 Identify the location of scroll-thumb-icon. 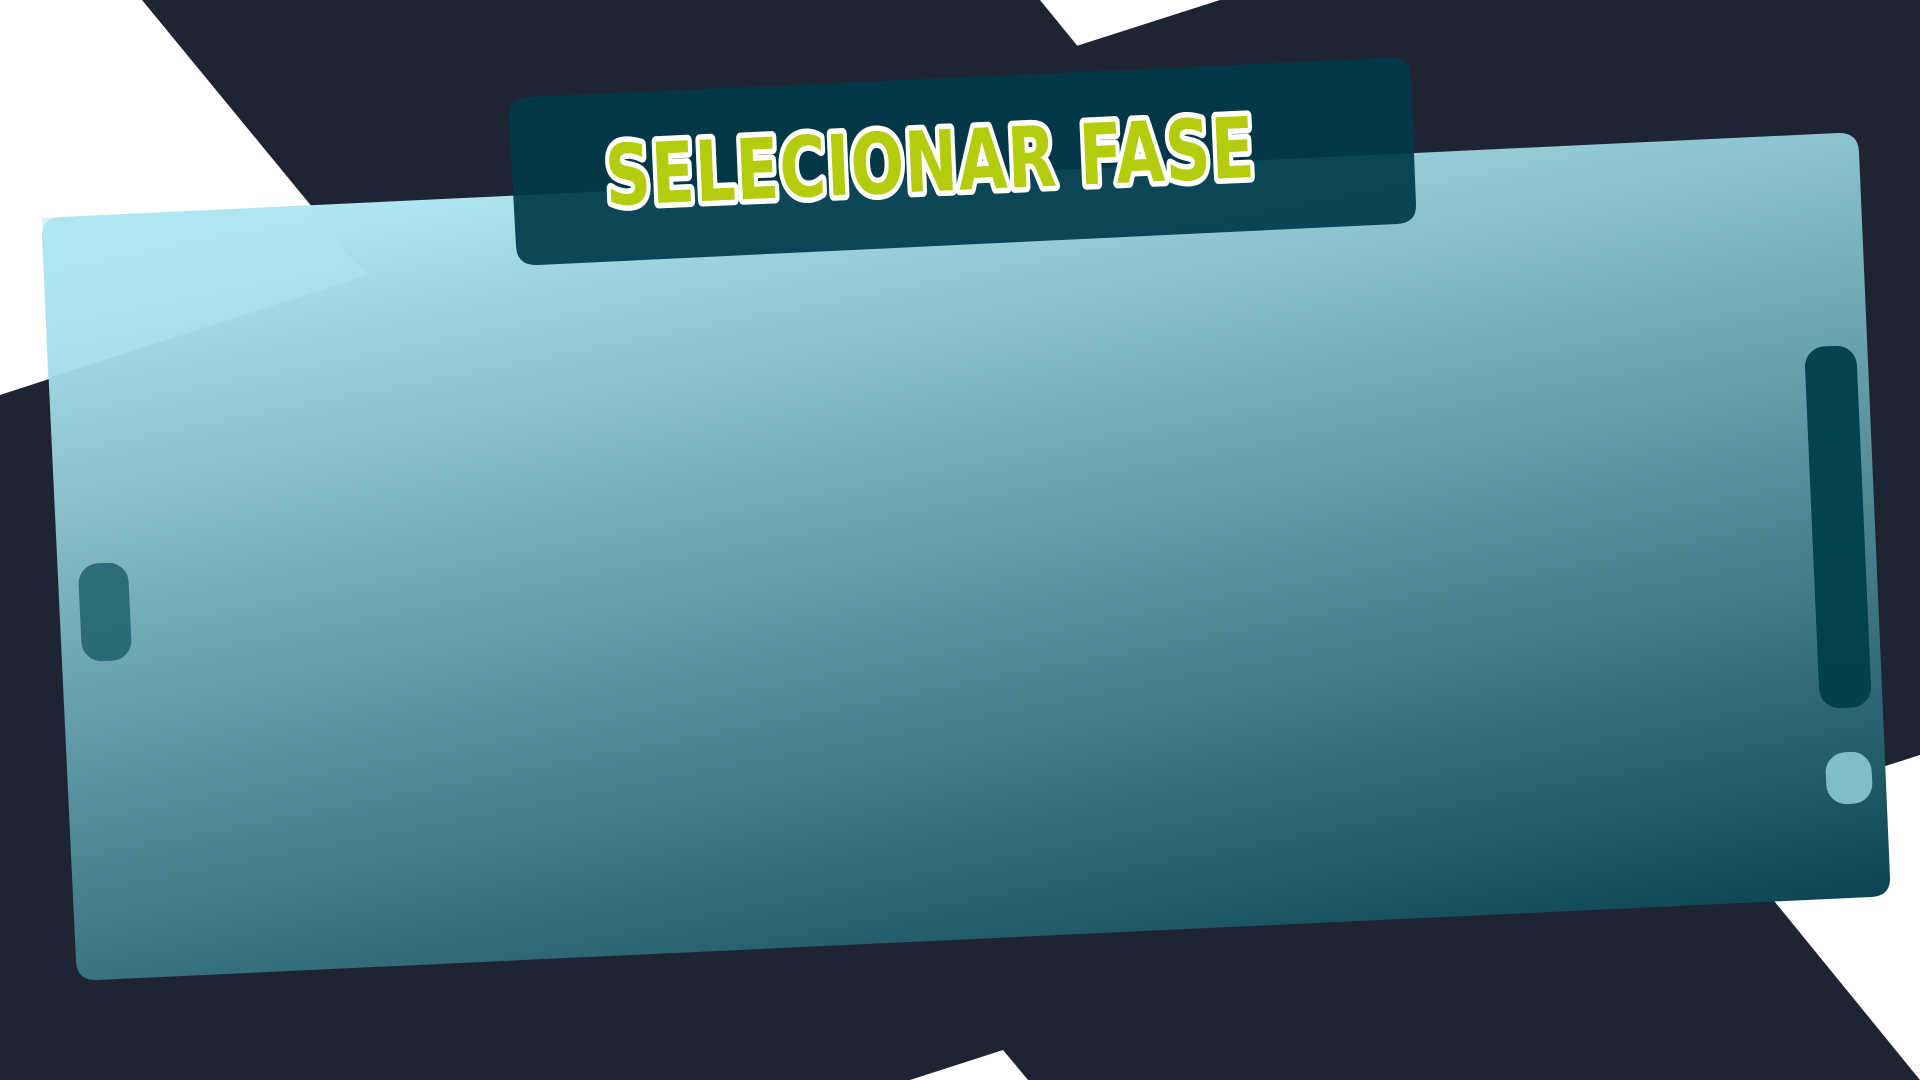
(1849, 778).